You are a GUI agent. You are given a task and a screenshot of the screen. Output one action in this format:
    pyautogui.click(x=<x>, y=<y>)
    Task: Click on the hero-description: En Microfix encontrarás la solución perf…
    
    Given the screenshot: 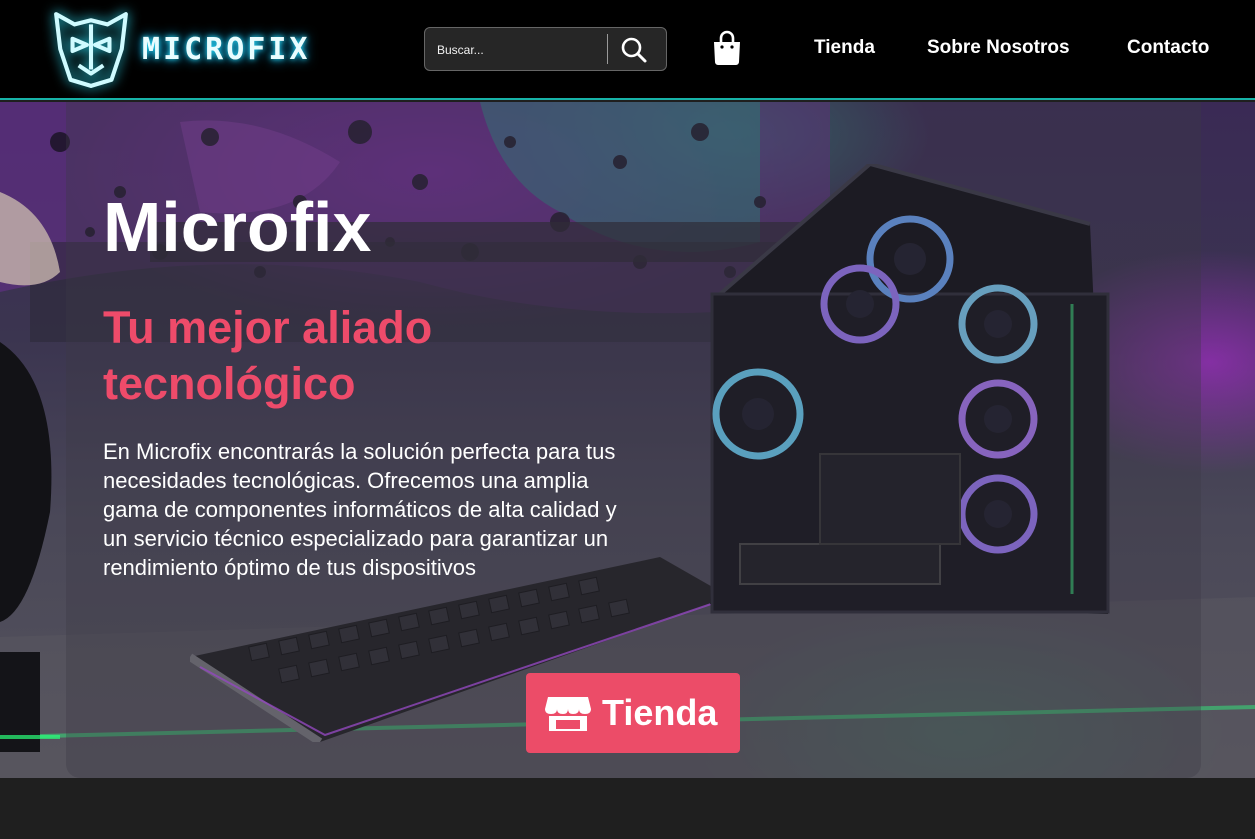 What is the action you would take?
    pyautogui.click(x=360, y=509)
    